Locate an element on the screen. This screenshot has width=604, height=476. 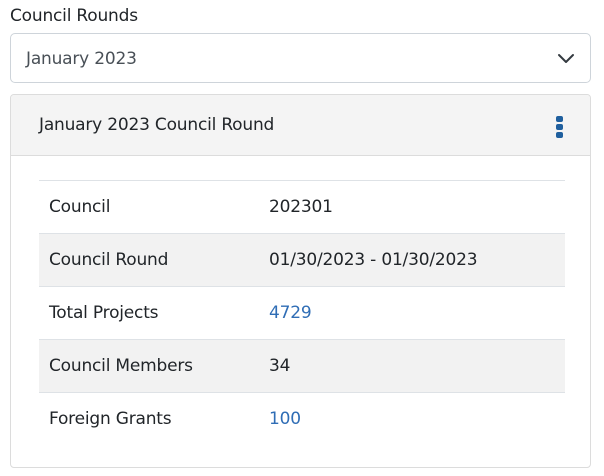
council-rounds-label: Council Rounds is located at coordinates (74, 16).